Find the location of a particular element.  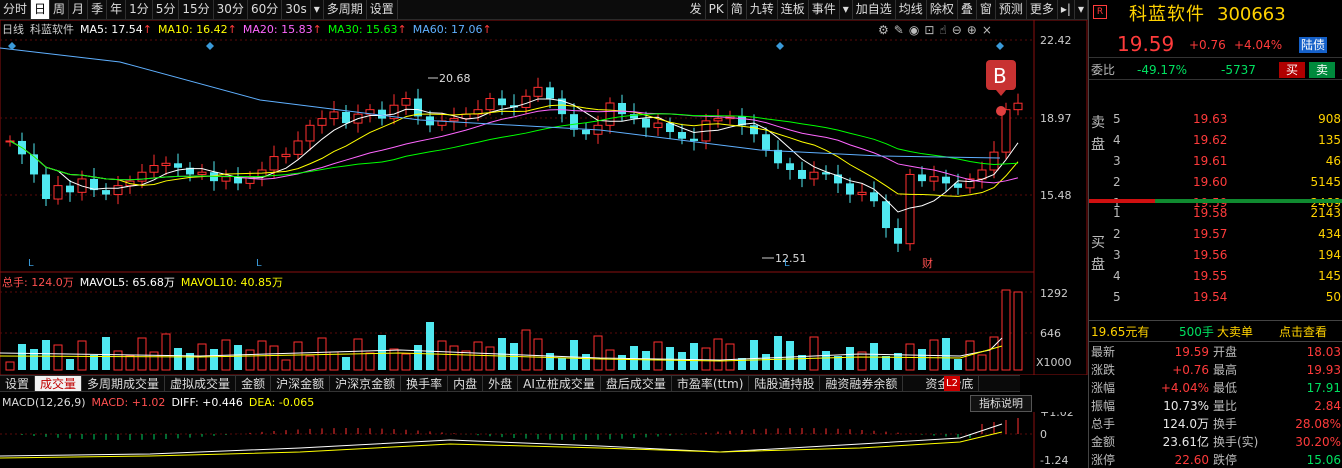

ma30-line is located at coordinates (514, 147).